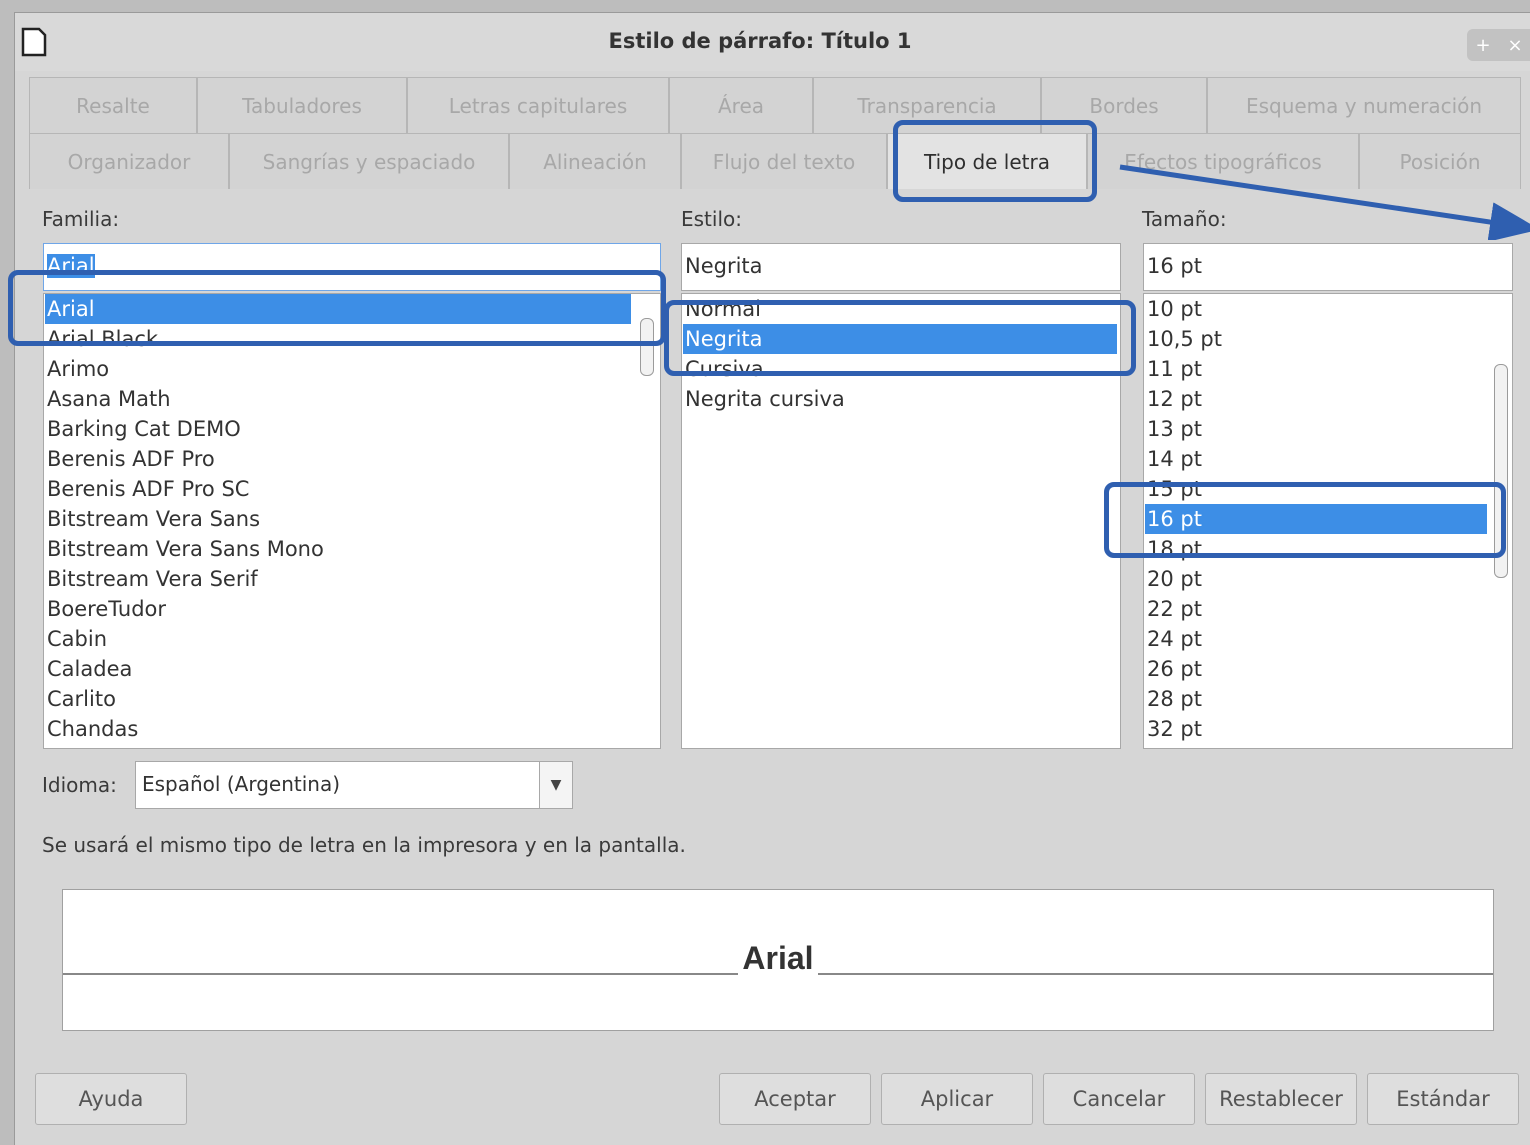 This screenshot has height=1145, width=1530. What do you see at coordinates (105, 609) in the screenshot?
I see `list-item: BoereTudor` at bounding box center [105, 609].